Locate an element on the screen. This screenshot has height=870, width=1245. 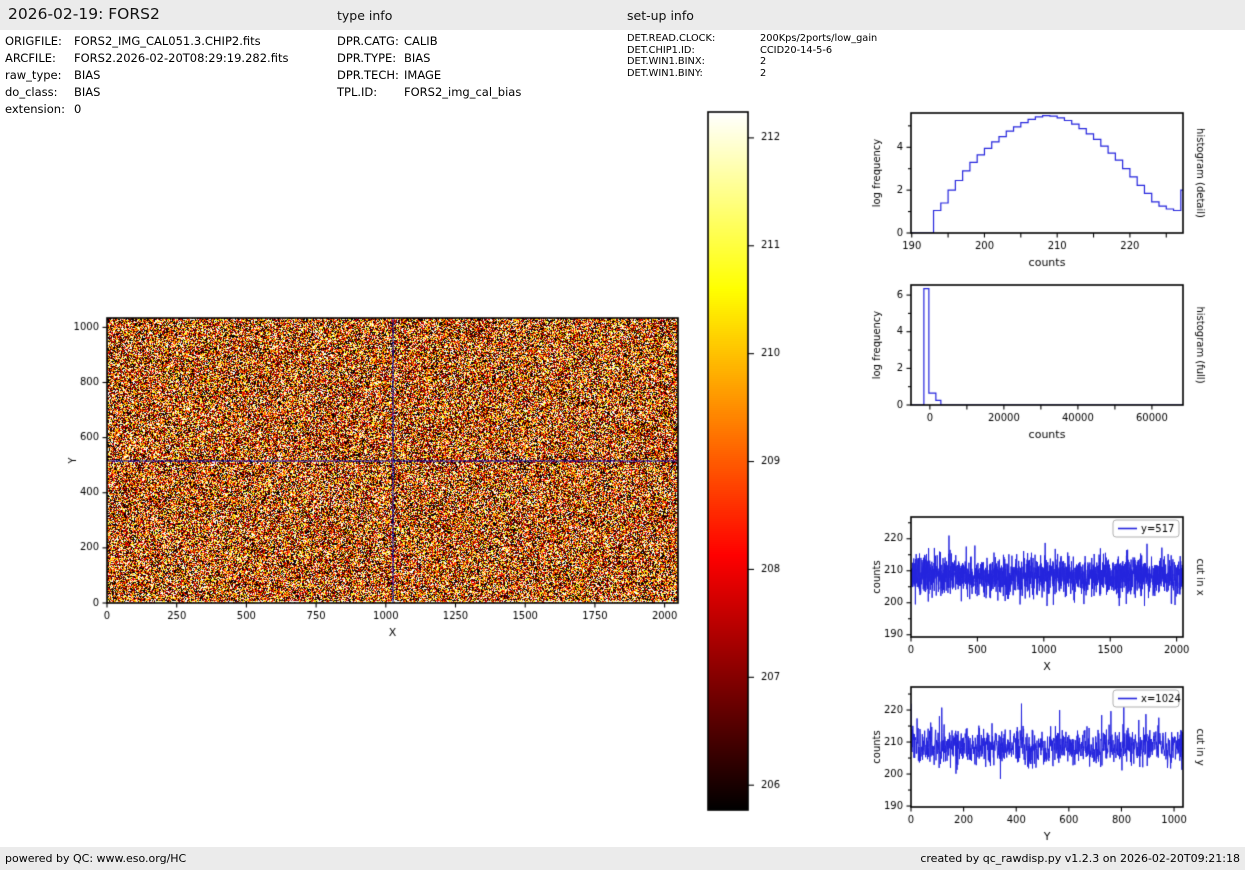
type-info-heading: type info is located at coordinates (365, 15).